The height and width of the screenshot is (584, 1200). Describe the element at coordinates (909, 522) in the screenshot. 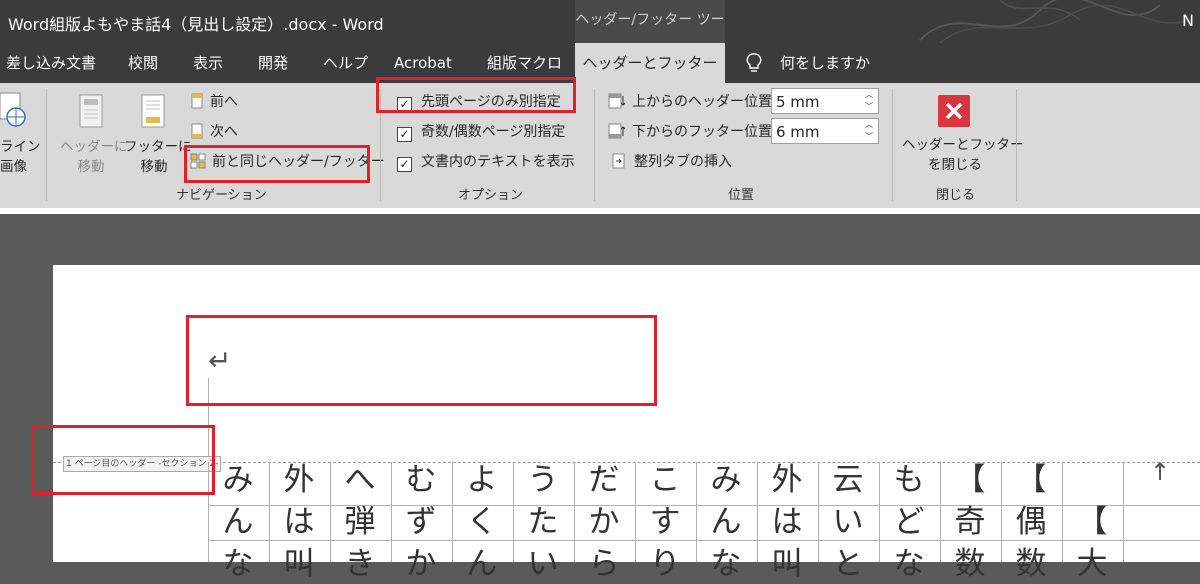

I see `grid-character: ど` at that location.